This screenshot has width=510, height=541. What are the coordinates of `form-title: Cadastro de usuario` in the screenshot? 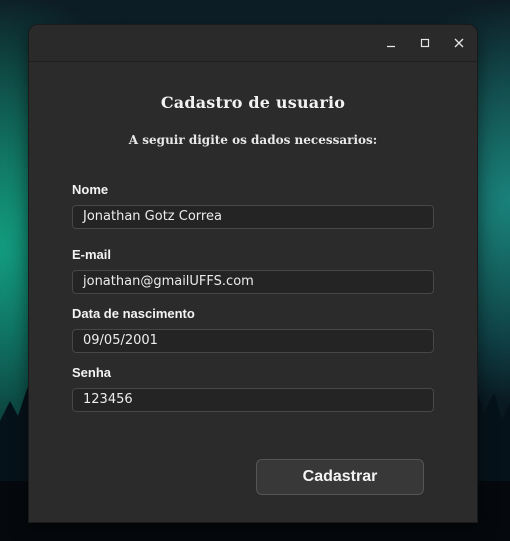 It's located at (253, 102).